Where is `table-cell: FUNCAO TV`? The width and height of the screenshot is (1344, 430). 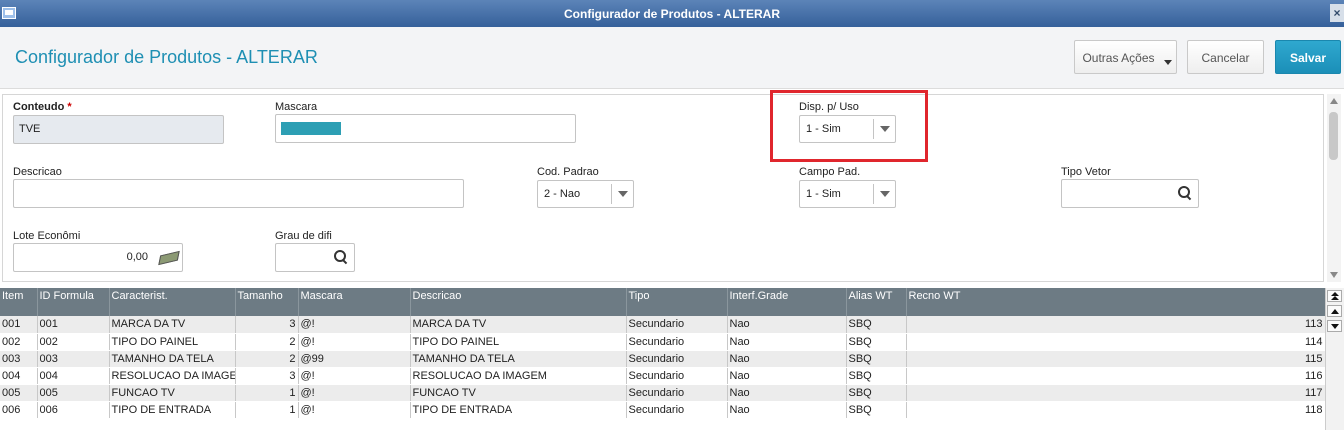 table-cell: FUNCAO TV is located at coordinates (518, 393).